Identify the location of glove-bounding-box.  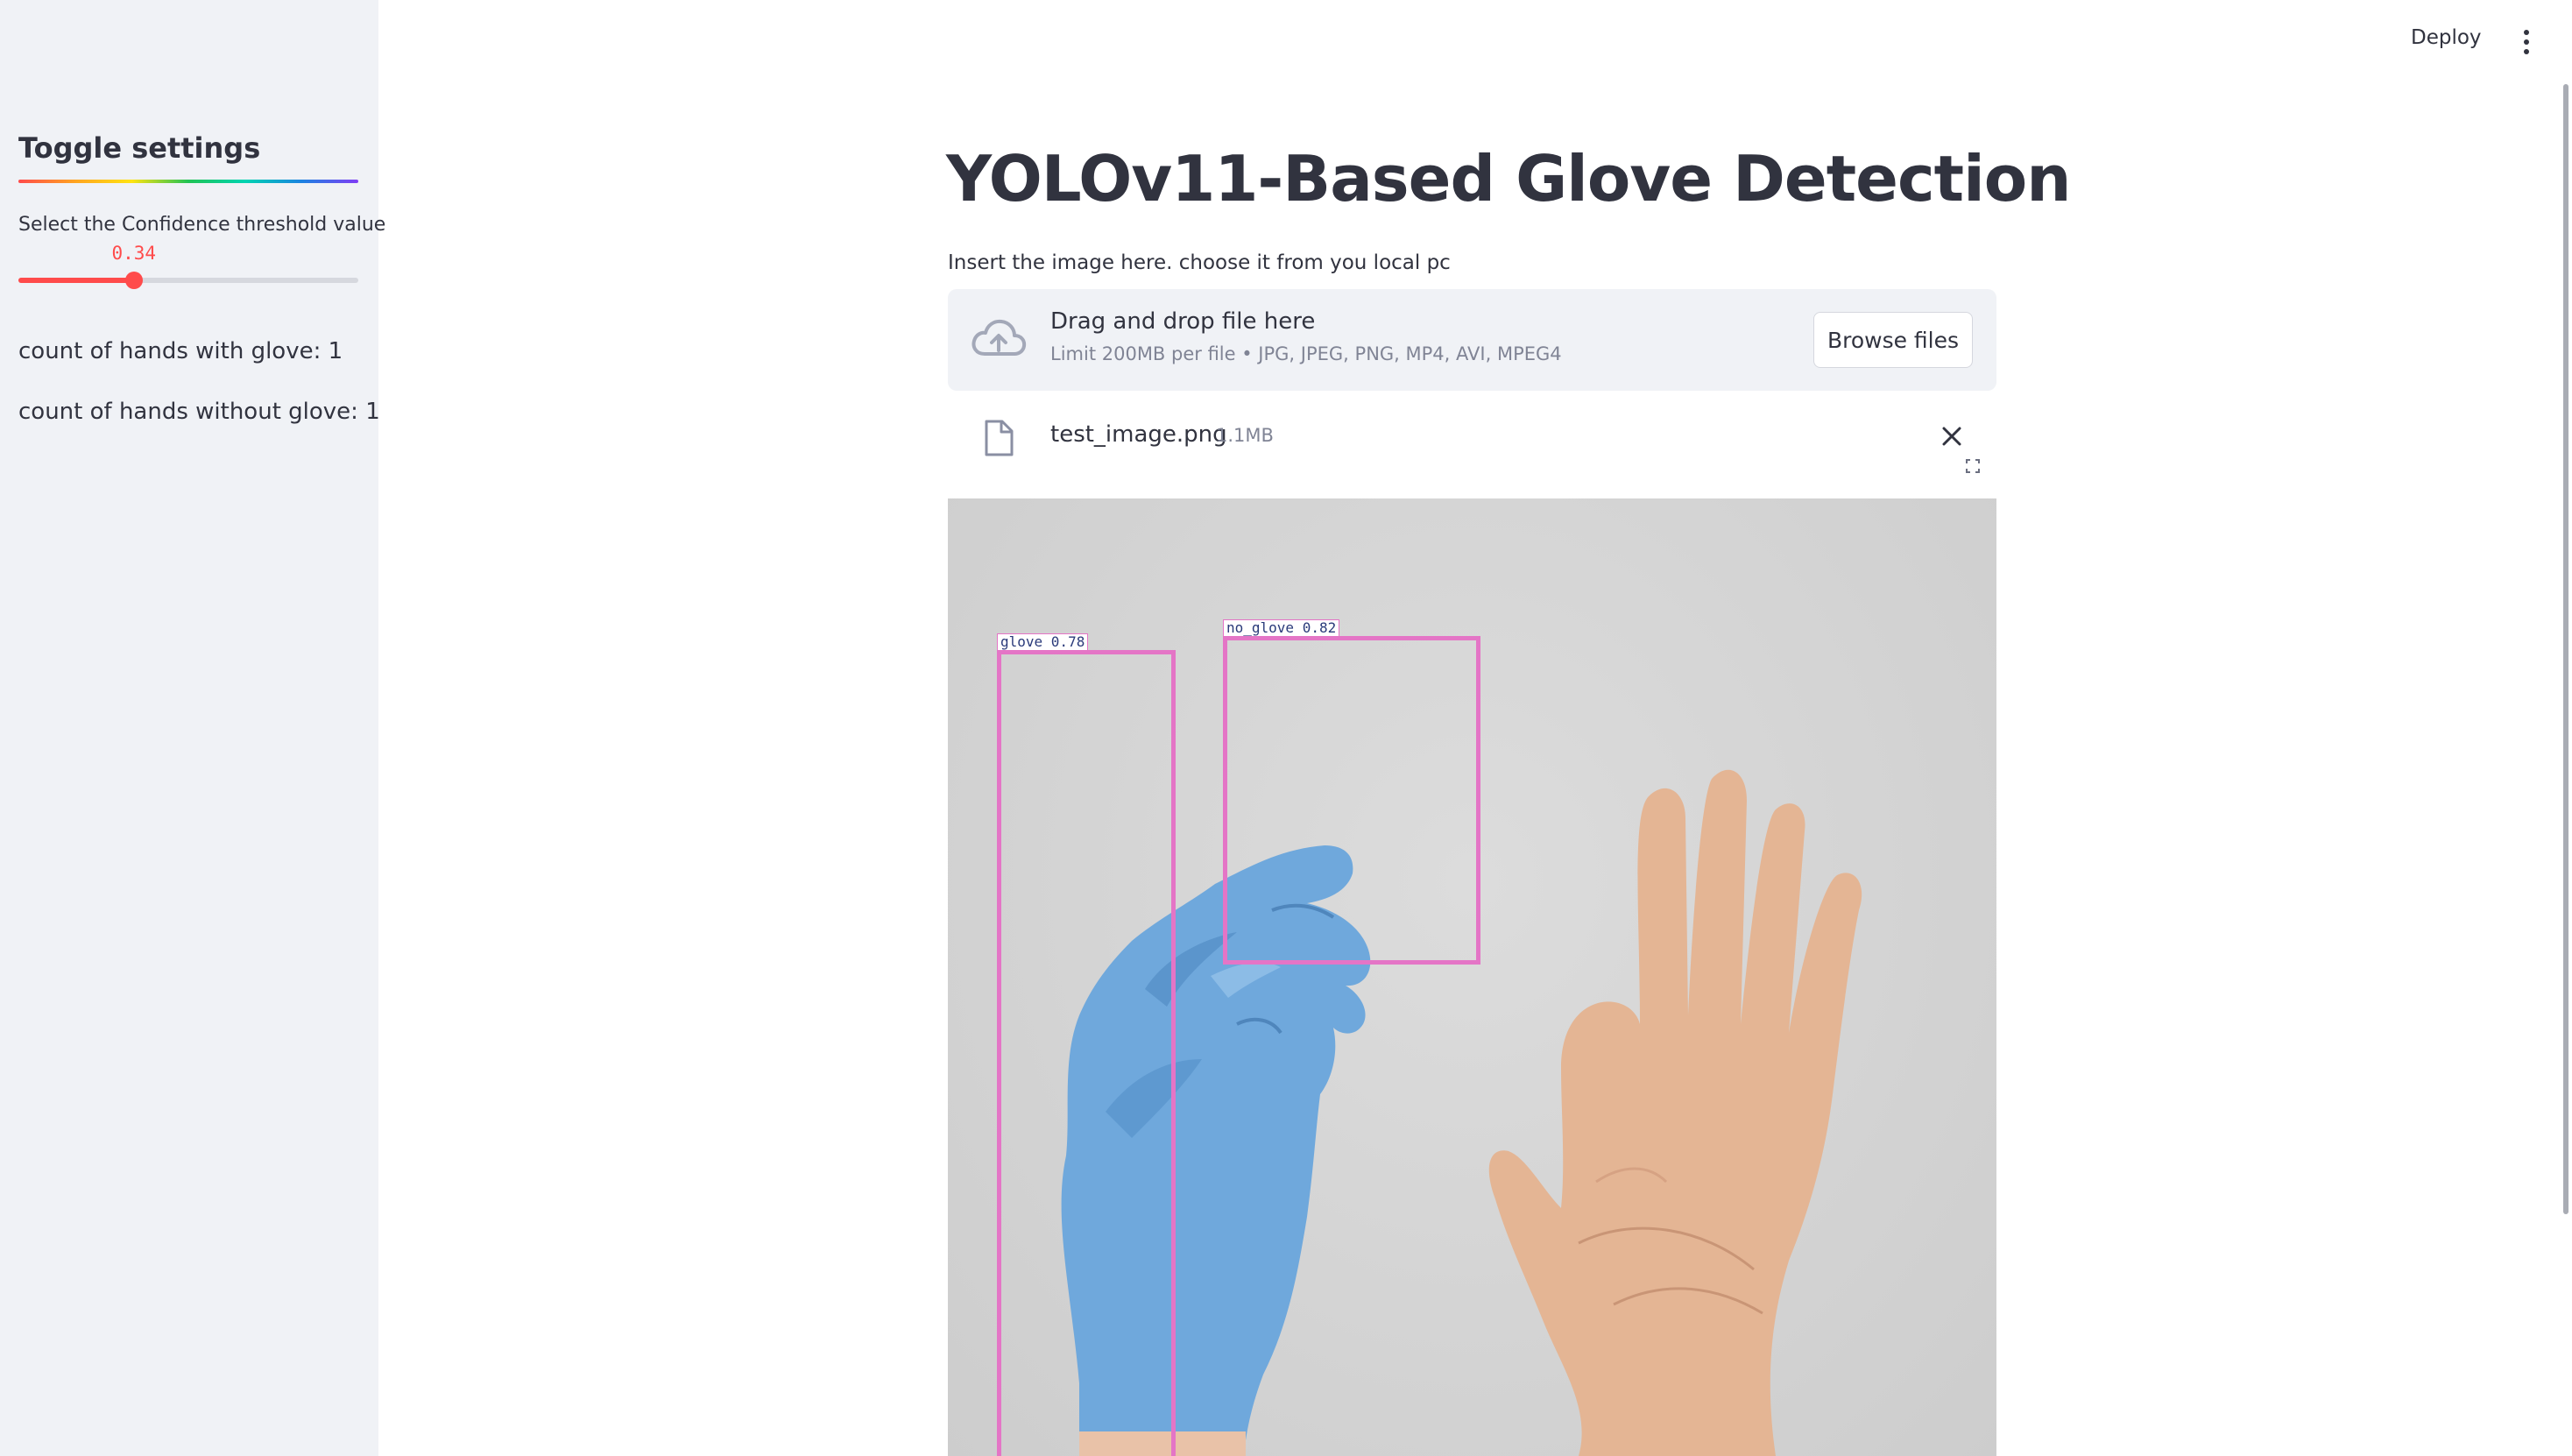
(1086, 1053).